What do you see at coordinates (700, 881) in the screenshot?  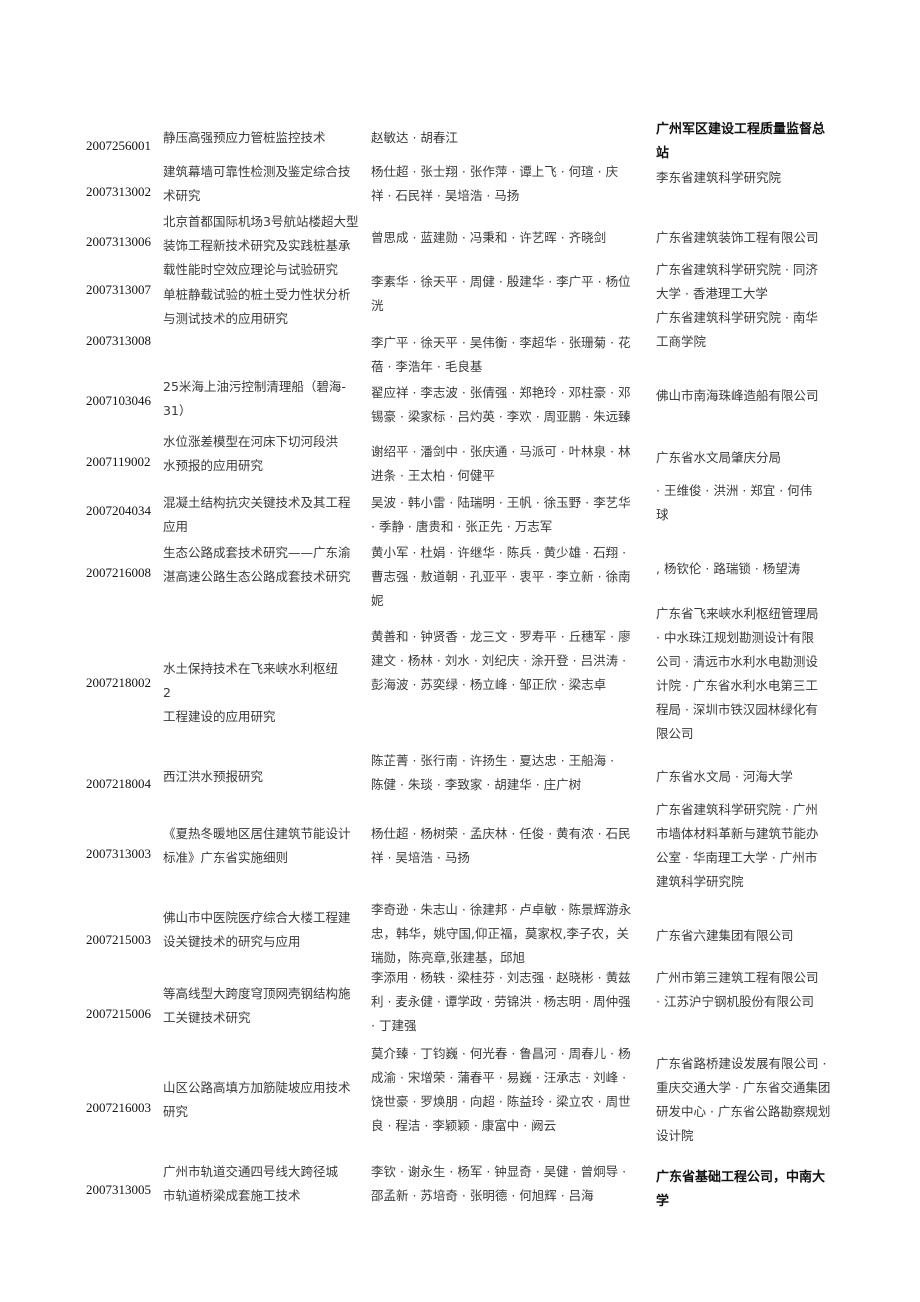 I see `project-organizations-line: 建筑科学研究院` at bounding box center [700, 881].